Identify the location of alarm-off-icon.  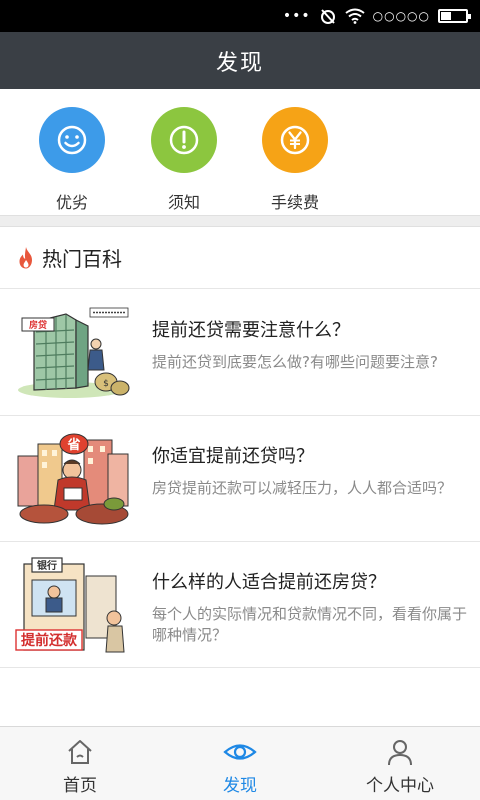
(327, 16).